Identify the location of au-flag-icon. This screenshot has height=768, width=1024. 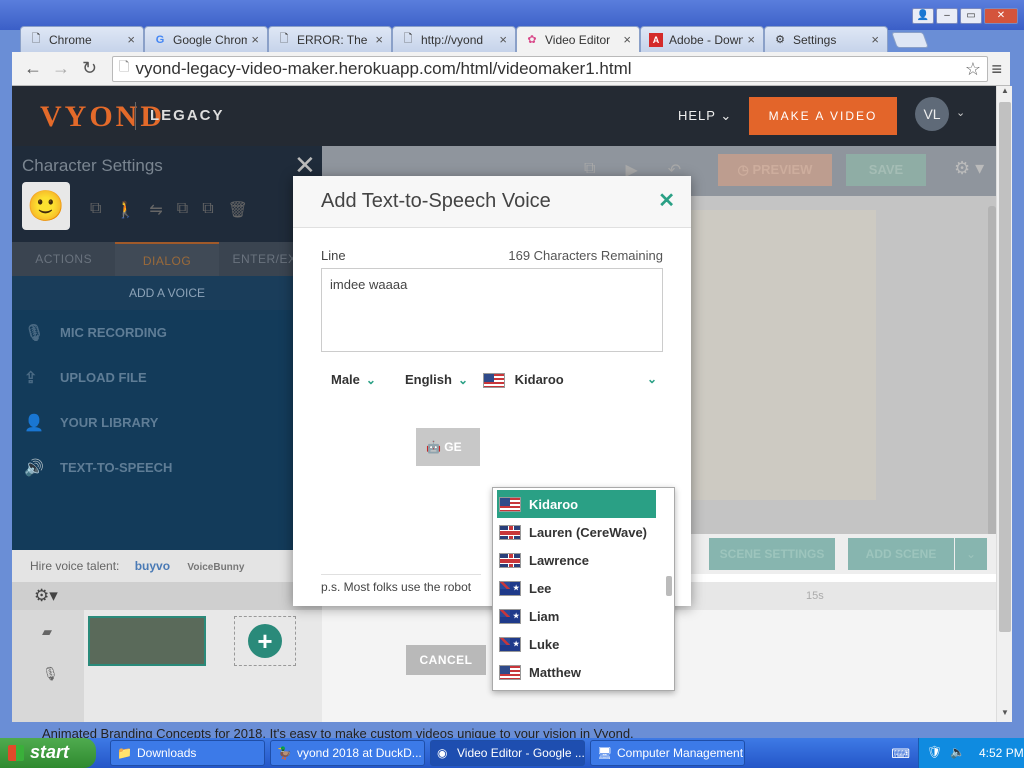
(510, 588).